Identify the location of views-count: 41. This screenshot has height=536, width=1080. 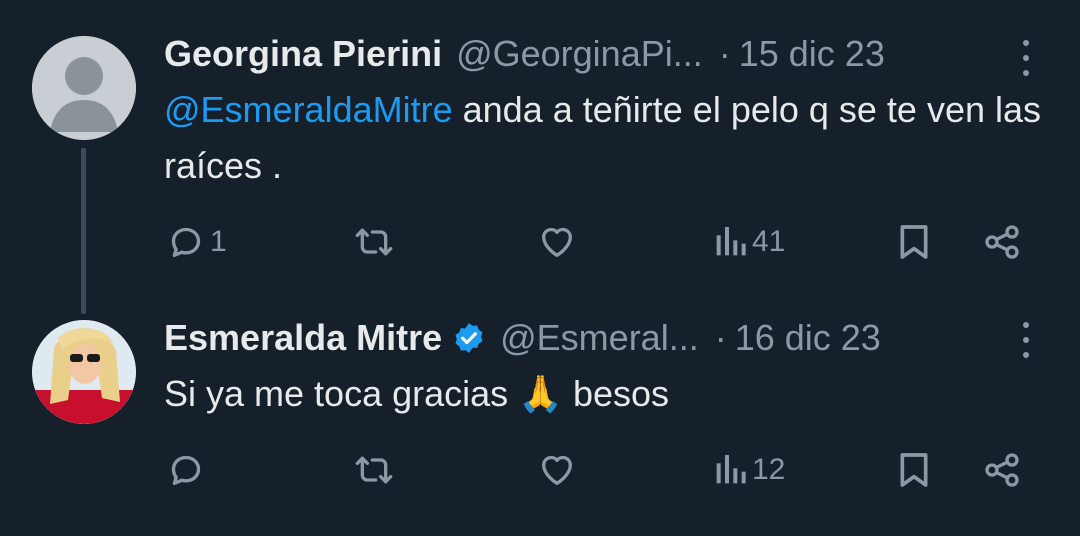
(769, 241).